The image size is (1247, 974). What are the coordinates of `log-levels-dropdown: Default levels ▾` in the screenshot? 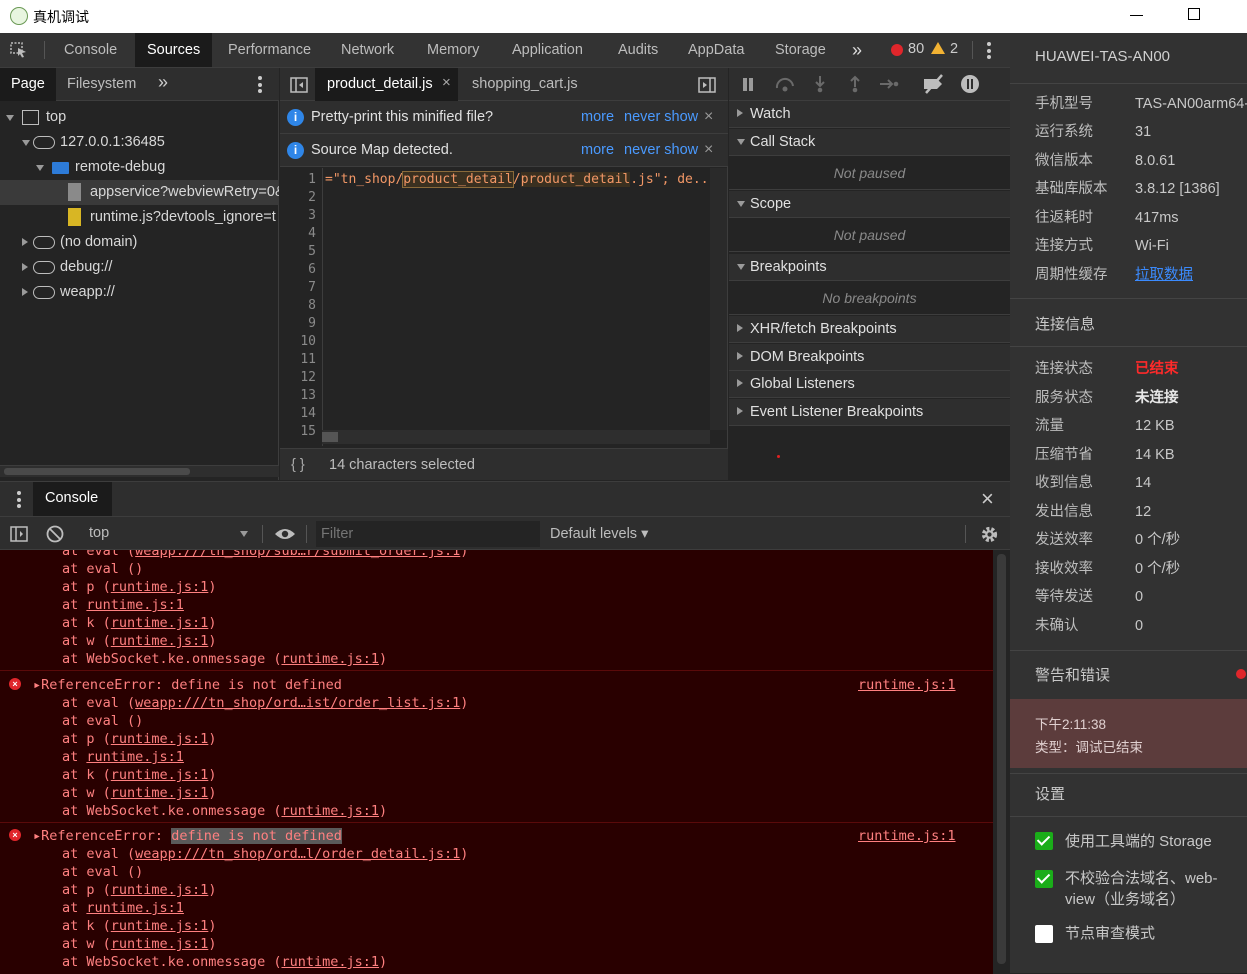 It's located at (599, 534).